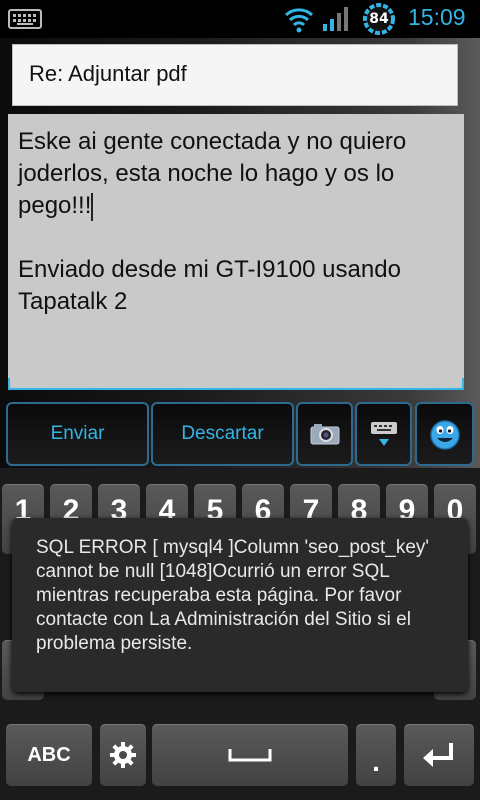 The image size is (480, 800). Describe the element at coordinates (49, 755) in the screenshot. I see `abc-key: ABC` at that location.